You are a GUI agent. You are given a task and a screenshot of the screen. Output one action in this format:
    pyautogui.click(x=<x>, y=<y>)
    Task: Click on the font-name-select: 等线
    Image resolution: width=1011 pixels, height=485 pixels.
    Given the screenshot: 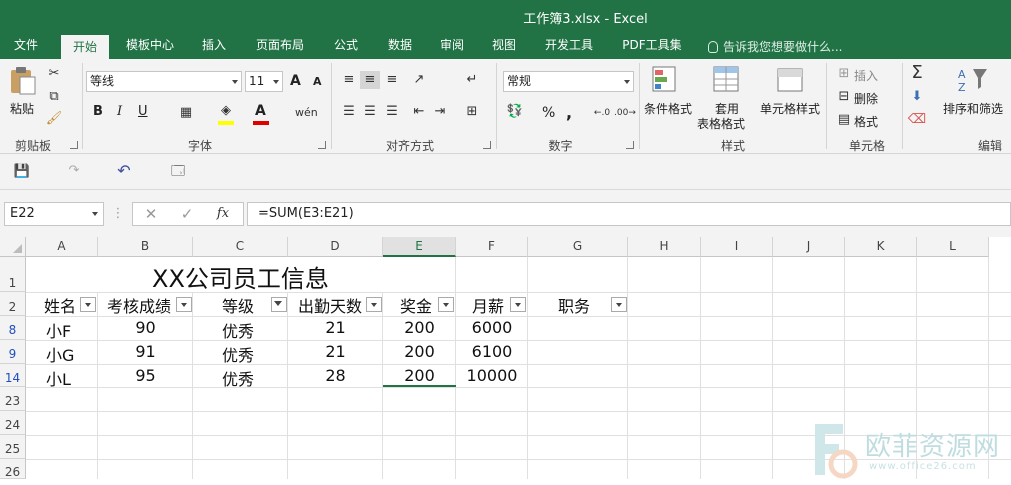 What is the action you would take?
    pyautogui.click(x=164, y=81)
    